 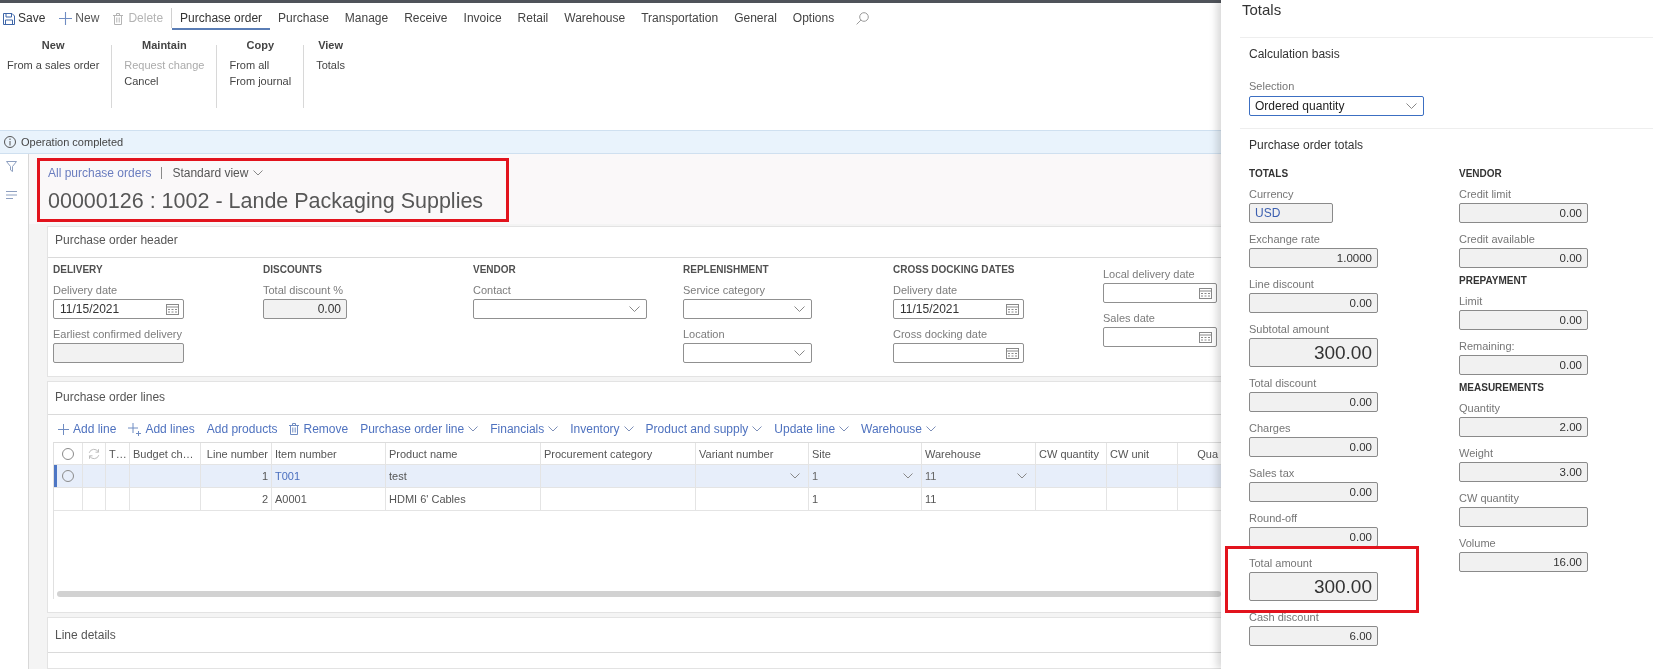 I want to click on ribbon-button: From a sales order, so click(x=53, y=65).